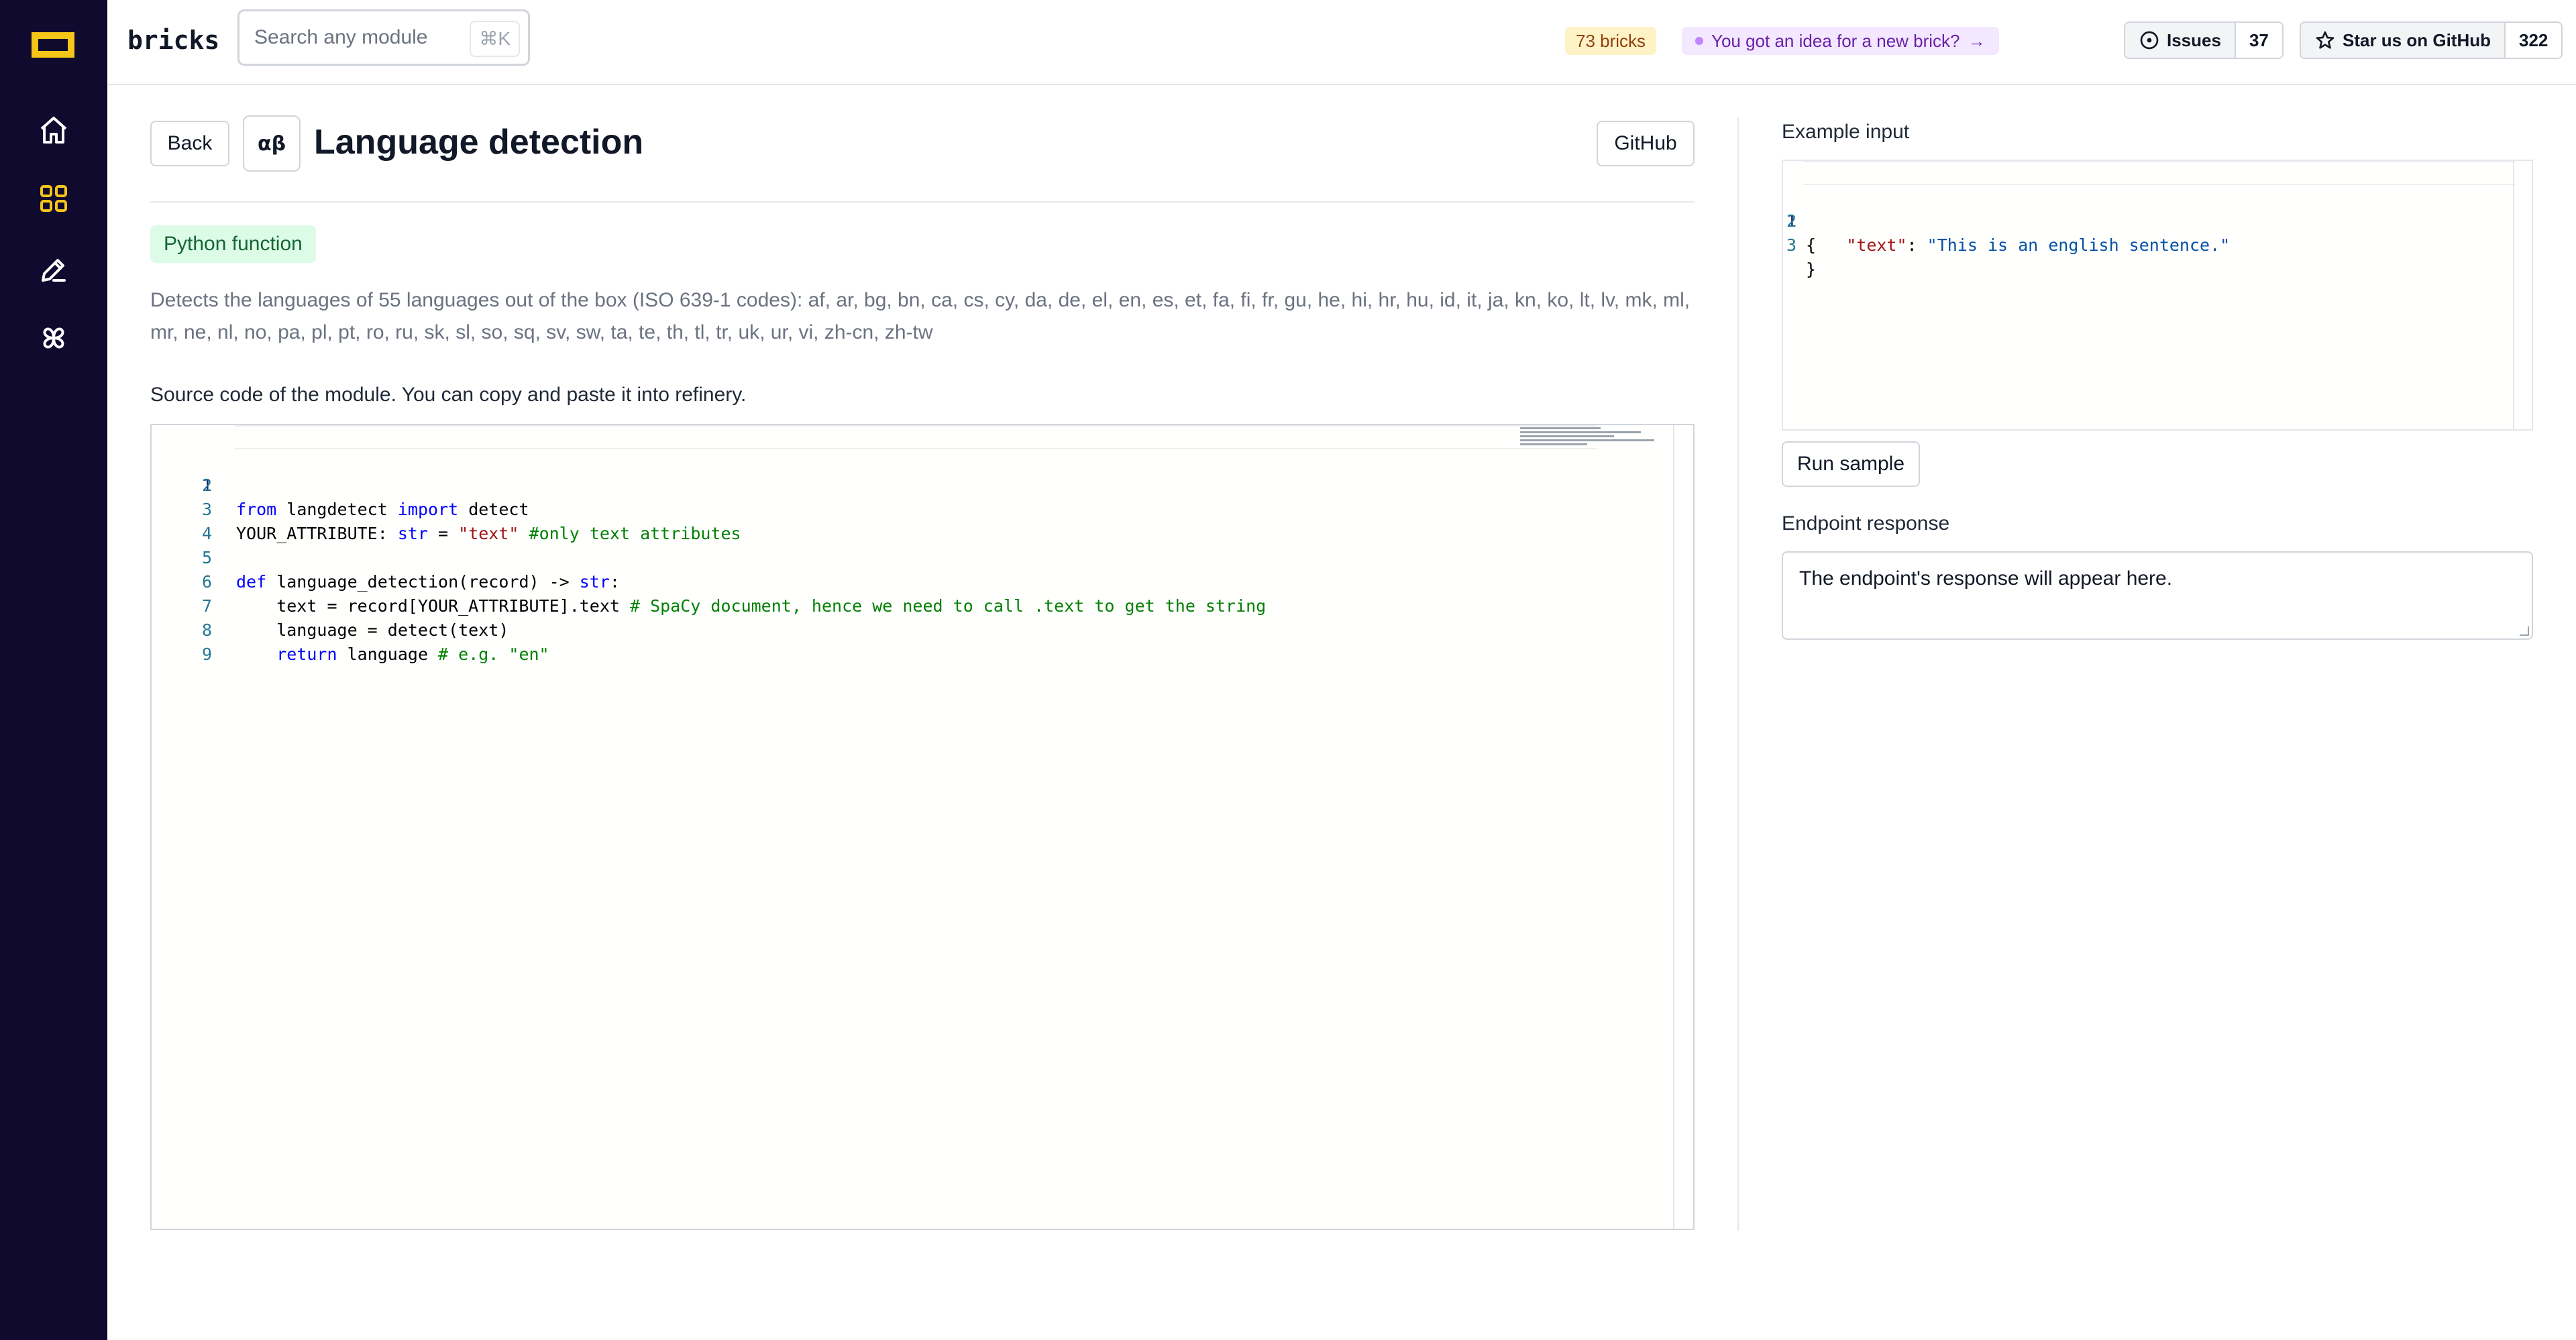  Describe the element at coordinates (54, 269) in the screenshot. I see `pen-icon` at that location.